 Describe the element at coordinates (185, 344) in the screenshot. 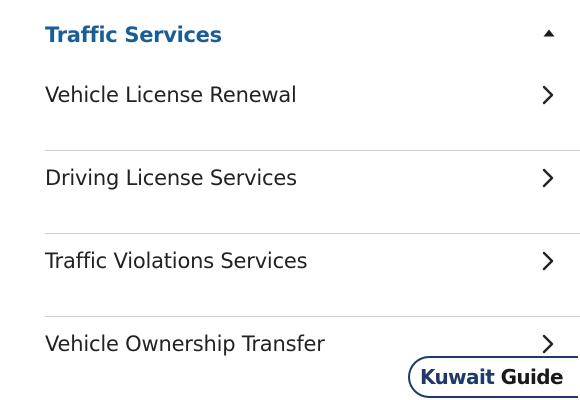

I see `menu-item-label: Vehicle Ownership Transfer` at that location.